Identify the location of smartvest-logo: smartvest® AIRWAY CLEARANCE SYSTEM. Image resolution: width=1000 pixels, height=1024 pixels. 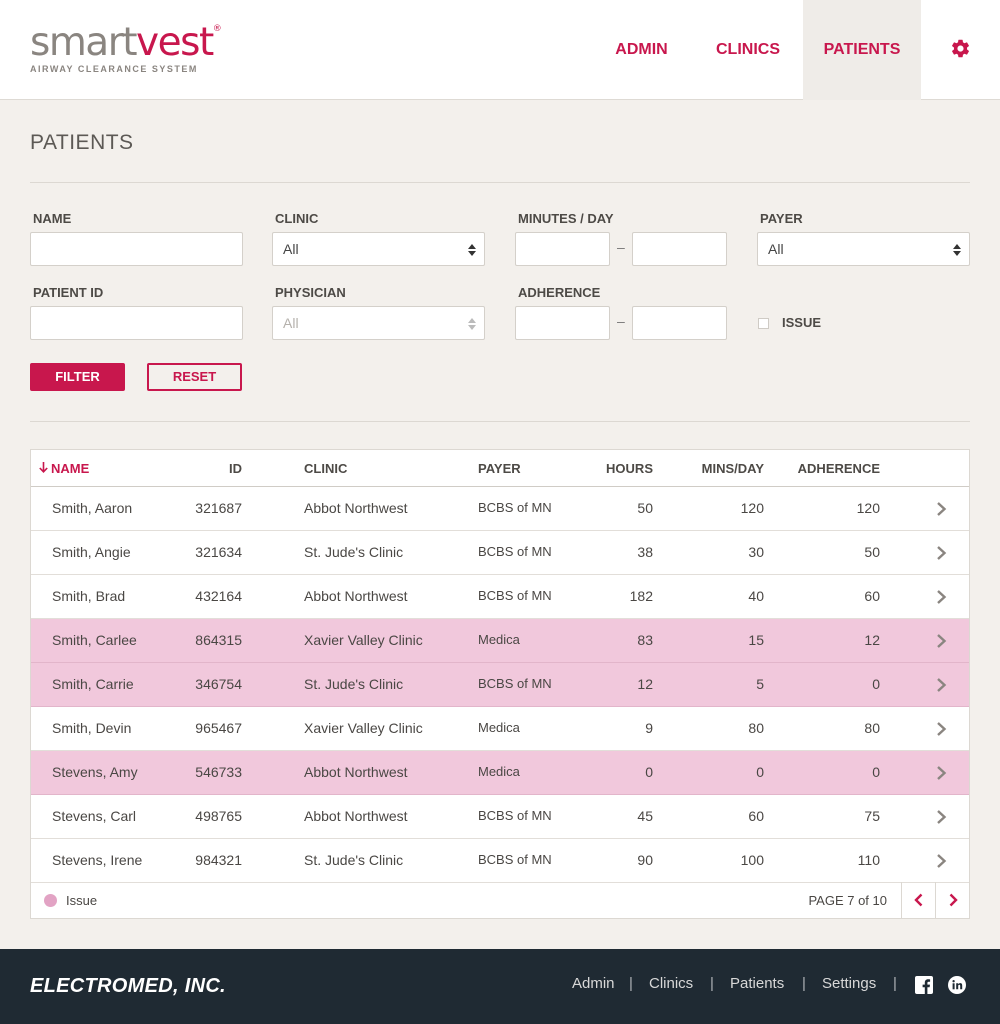
(126, 45).